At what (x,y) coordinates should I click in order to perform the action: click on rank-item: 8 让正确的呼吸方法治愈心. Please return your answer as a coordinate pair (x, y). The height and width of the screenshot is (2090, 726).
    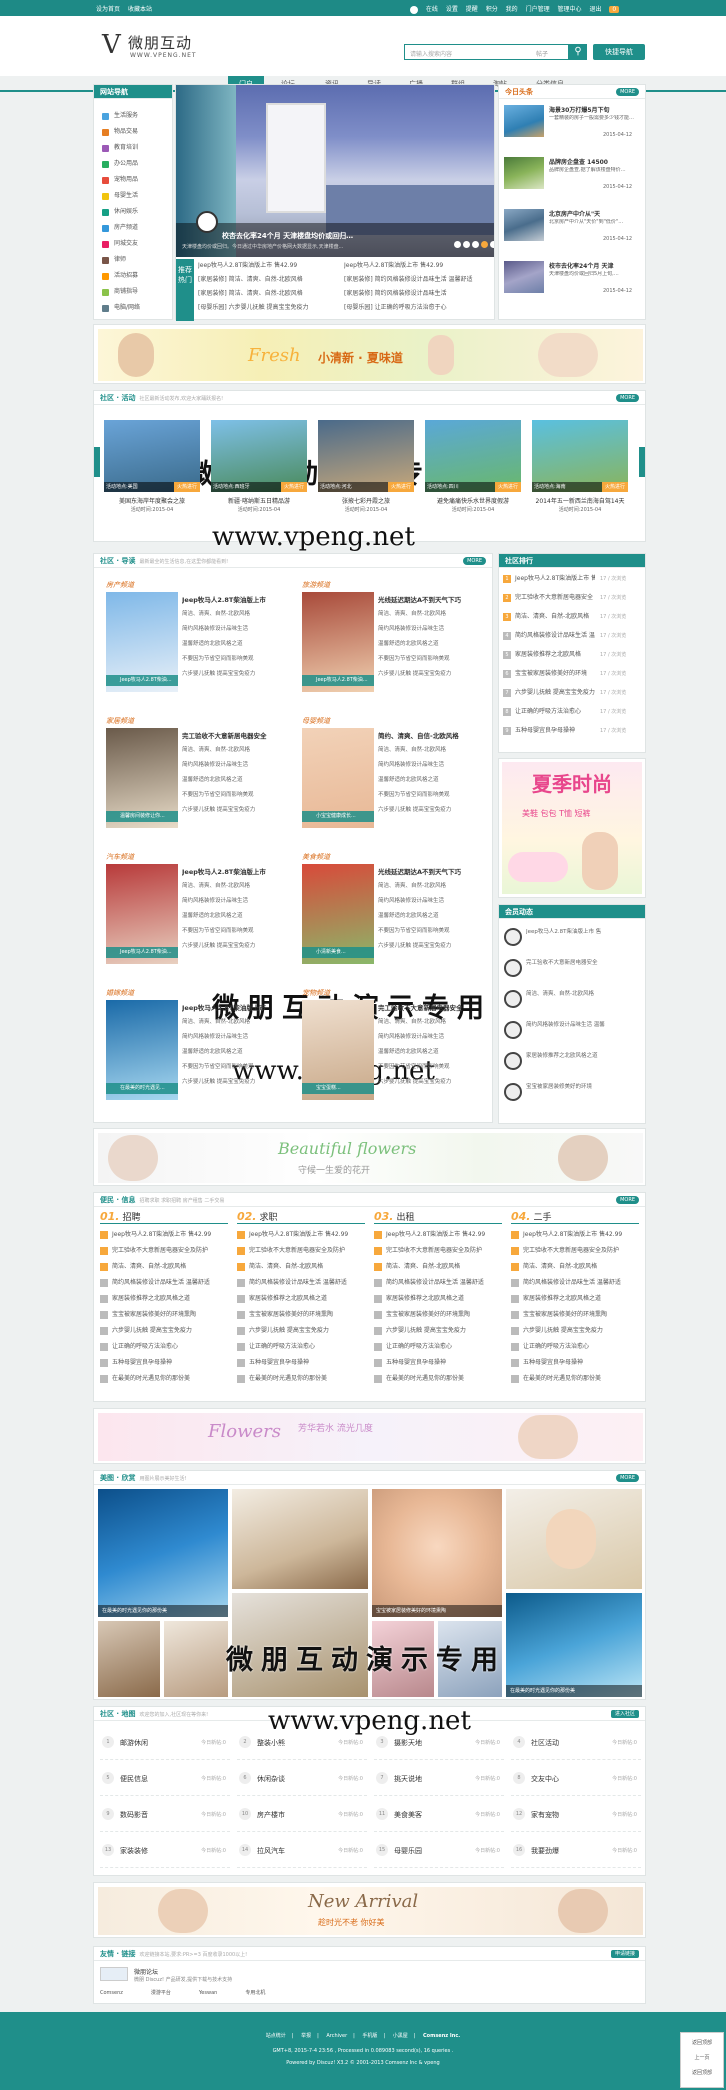
    Looking at the image, I should click on (549, 712).